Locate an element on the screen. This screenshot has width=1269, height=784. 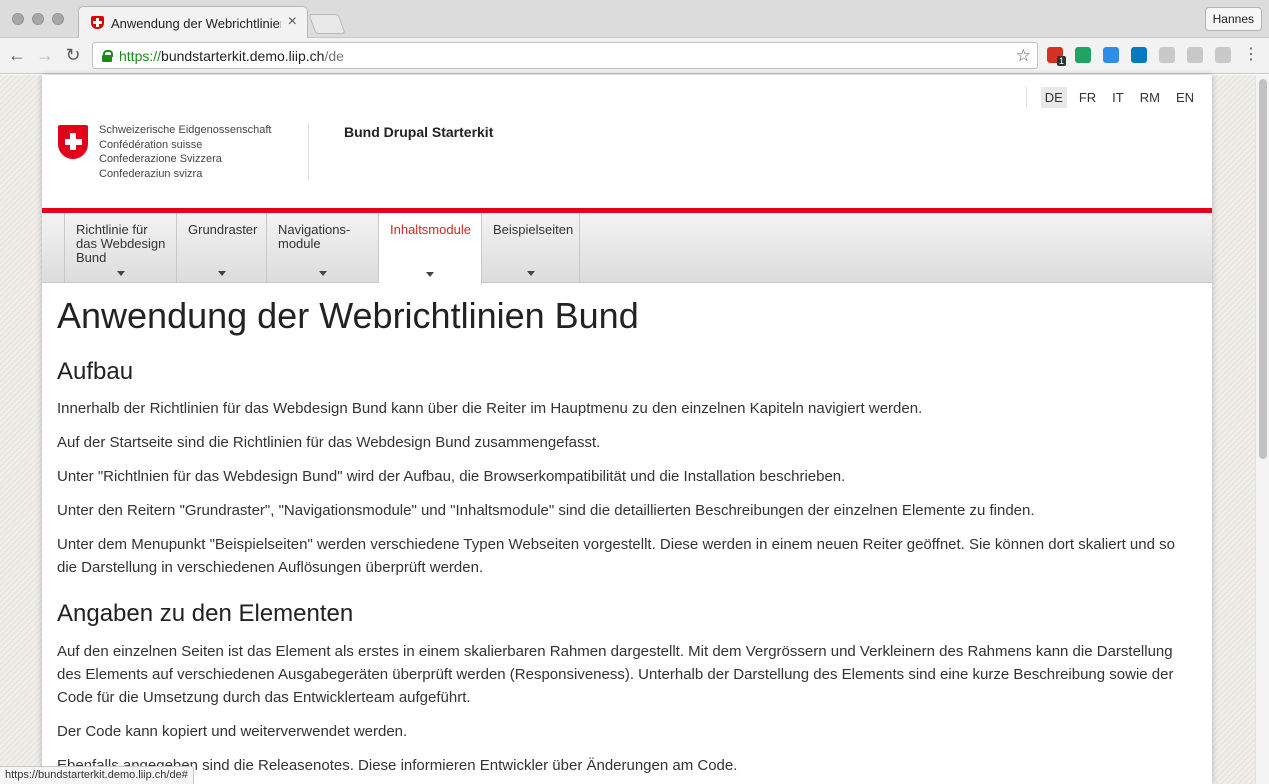
nav-item-label: Navigations-module is located at coordinates (314, 236).